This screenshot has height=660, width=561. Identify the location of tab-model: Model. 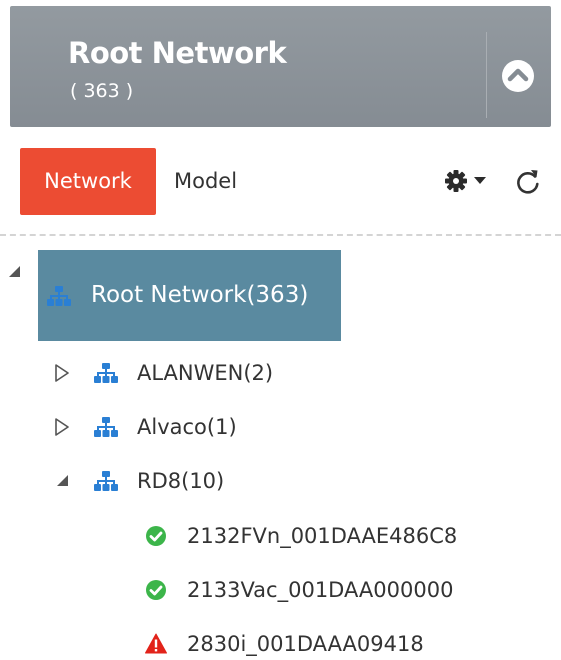
(205, 181).